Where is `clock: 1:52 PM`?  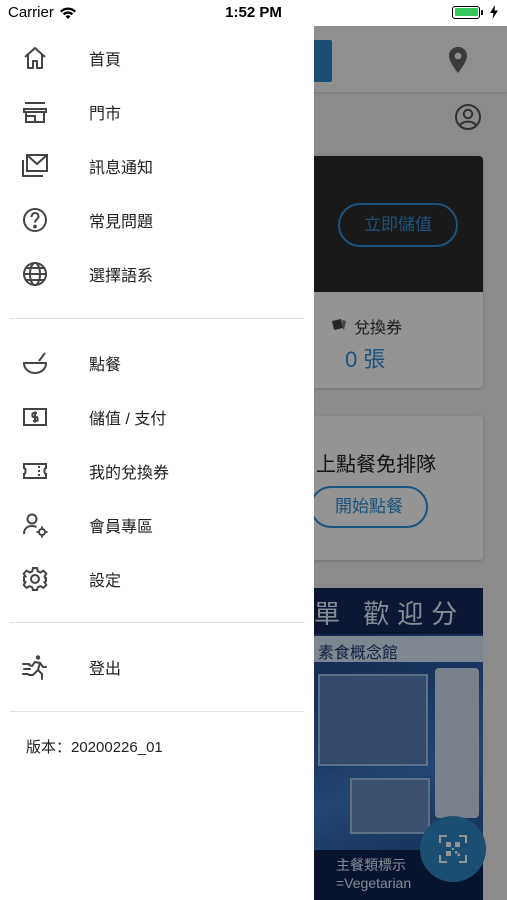 clock: 1:52 PM is located at coordinates (253, 12).